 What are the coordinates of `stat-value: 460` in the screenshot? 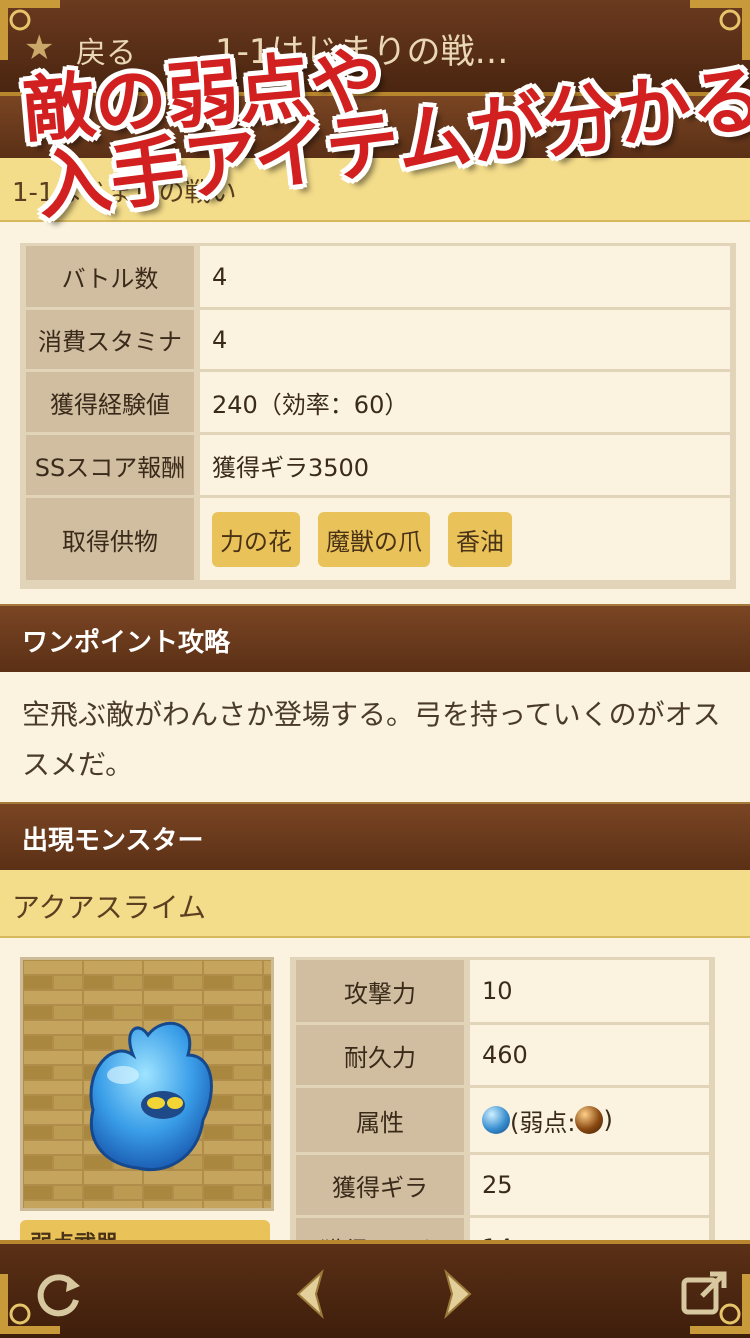 It's located at (589, 1055).